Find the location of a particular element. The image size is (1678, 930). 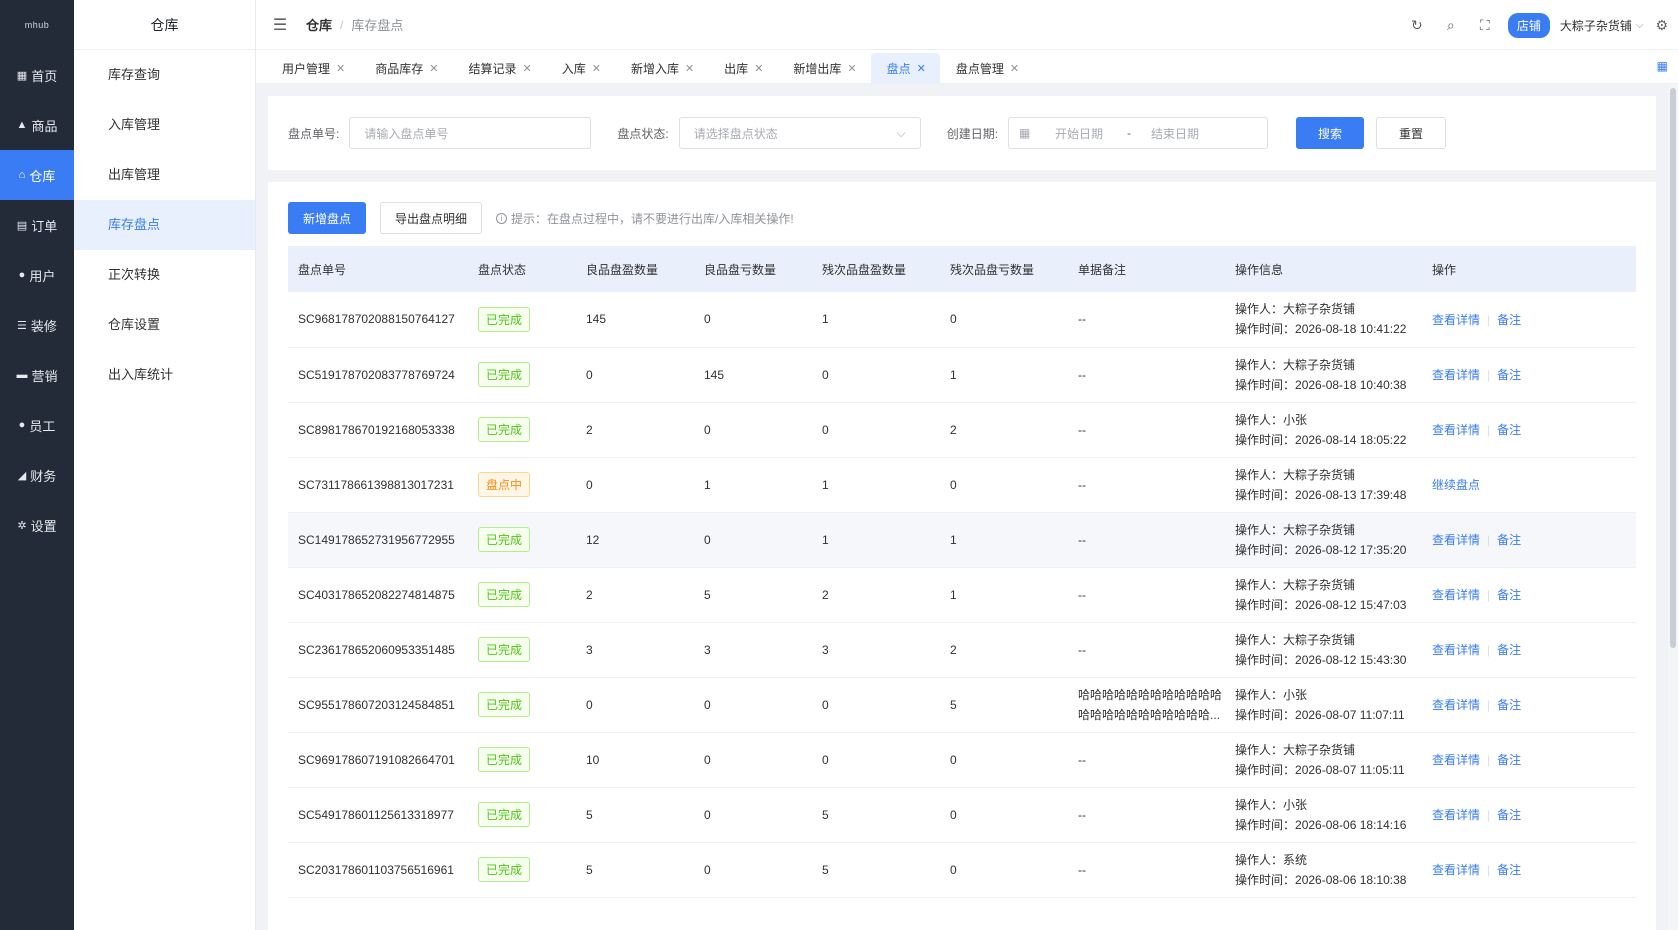

order-no-cell: SC149178652731956772955 is located at coordinates (378, 540).